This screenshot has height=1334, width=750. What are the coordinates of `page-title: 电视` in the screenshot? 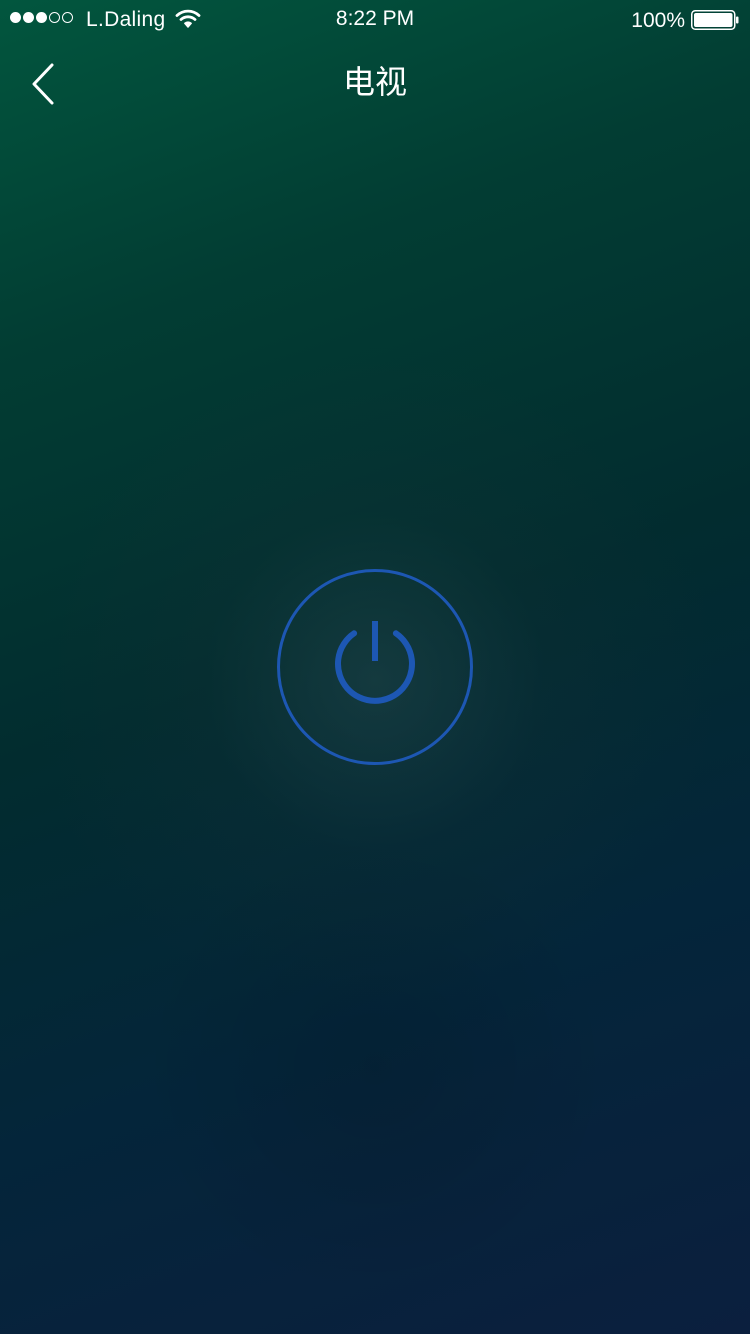 It's located at (374, 82).